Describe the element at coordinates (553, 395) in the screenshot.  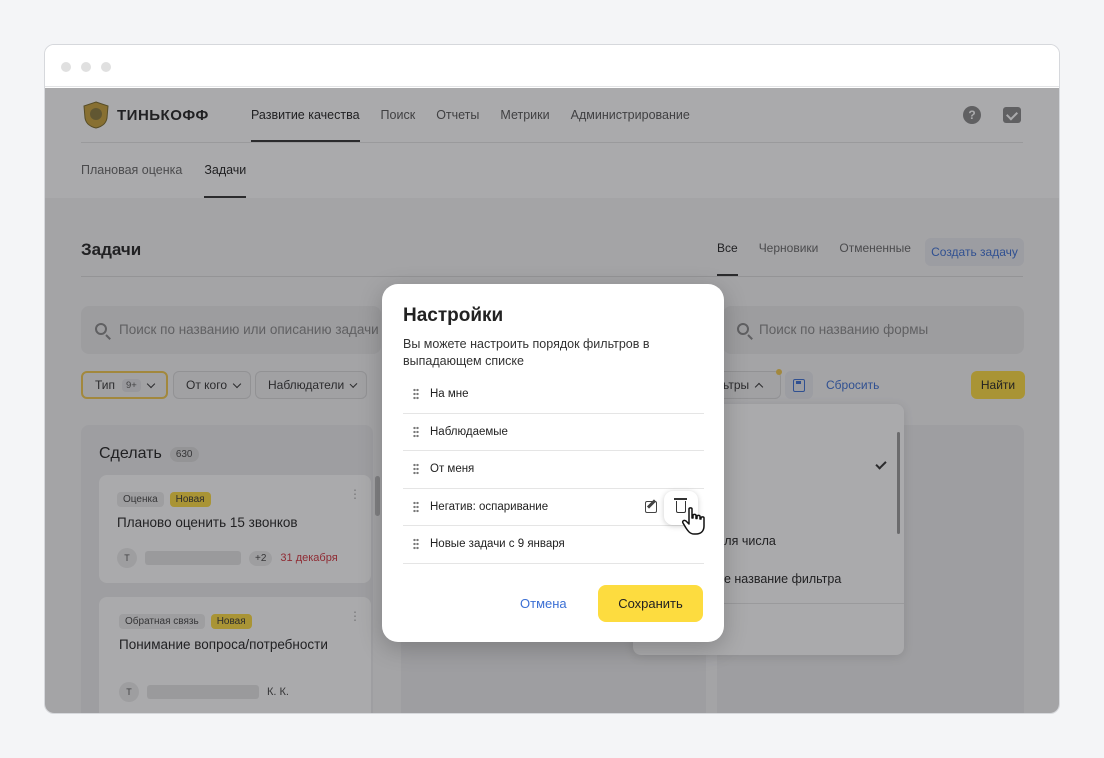
I see `filter-order-item: На мне` at that location.